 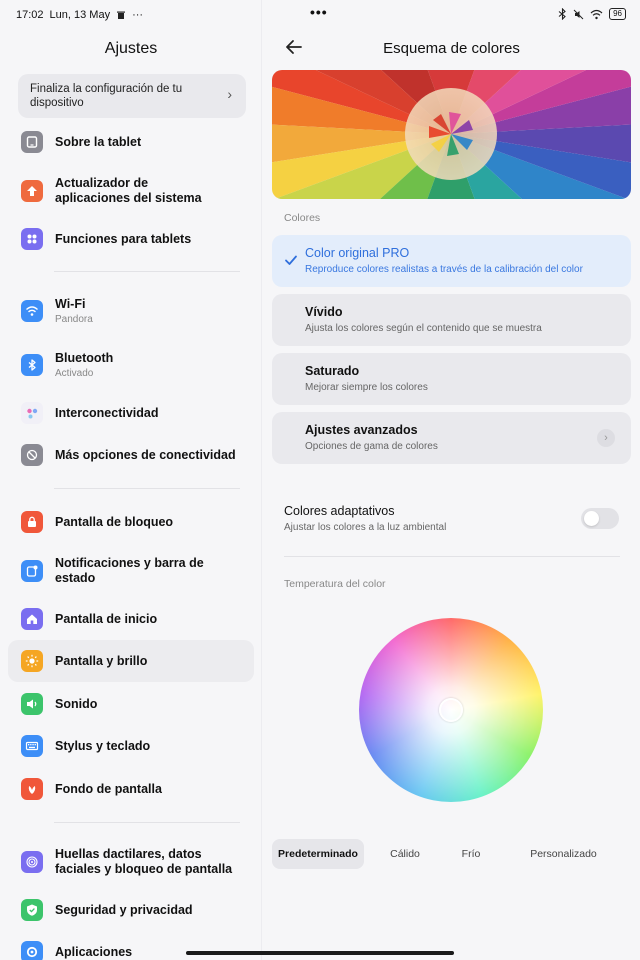 What do you see at coordinates (361, 430) in the screenshot?
I see `option-title: Ajustes avanzados` at bounding box center [361, 430].